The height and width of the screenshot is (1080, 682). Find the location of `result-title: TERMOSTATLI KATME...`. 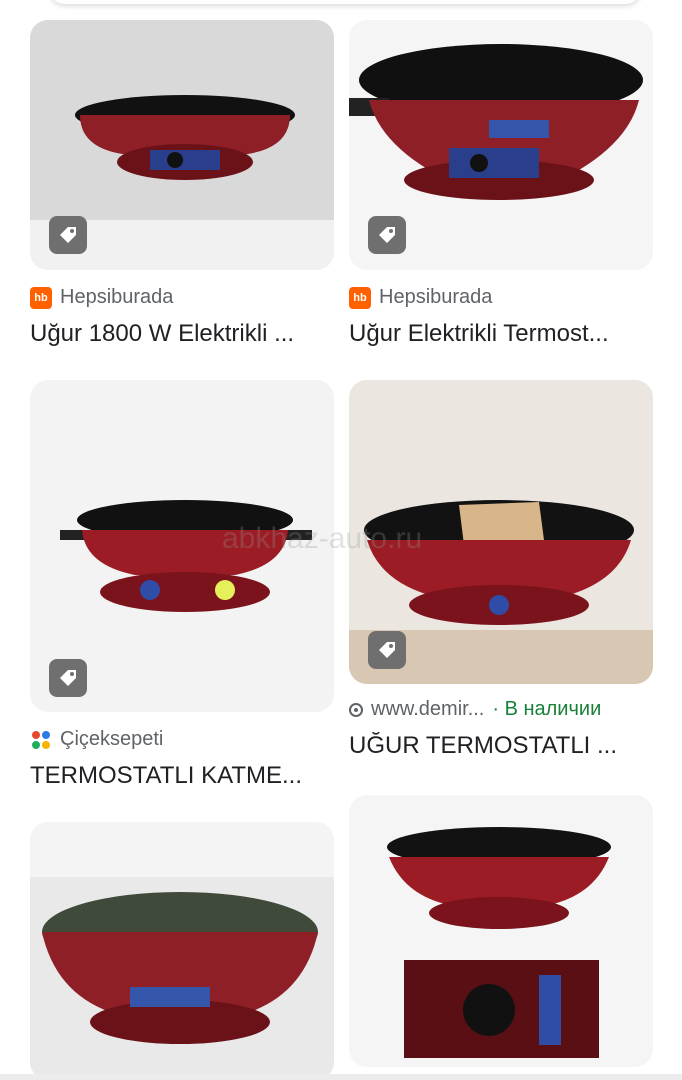

result-title: TERMOSTATLI KATME... is located at coordinates (182, 776).